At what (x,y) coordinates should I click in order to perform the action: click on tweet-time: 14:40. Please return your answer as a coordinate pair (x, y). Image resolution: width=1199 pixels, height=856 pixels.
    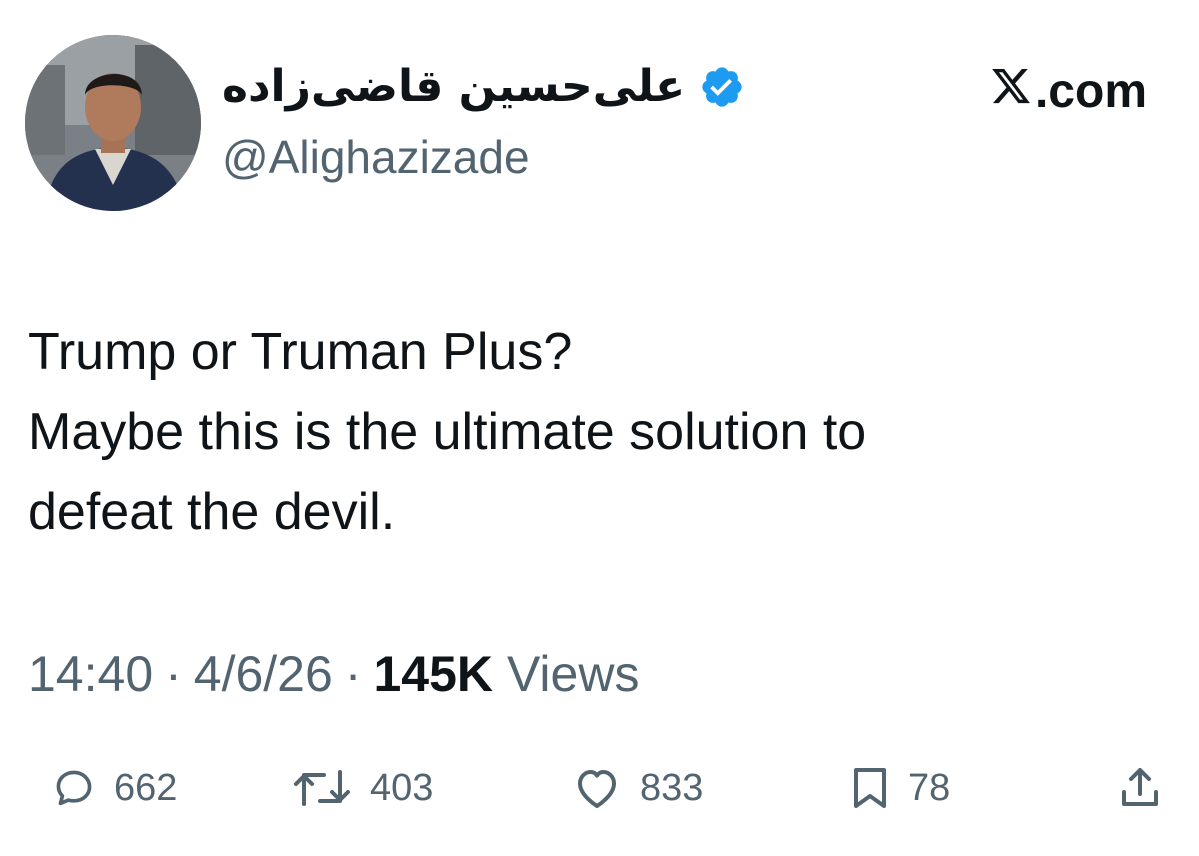
    Looking at the image, I should click on (90, 674).